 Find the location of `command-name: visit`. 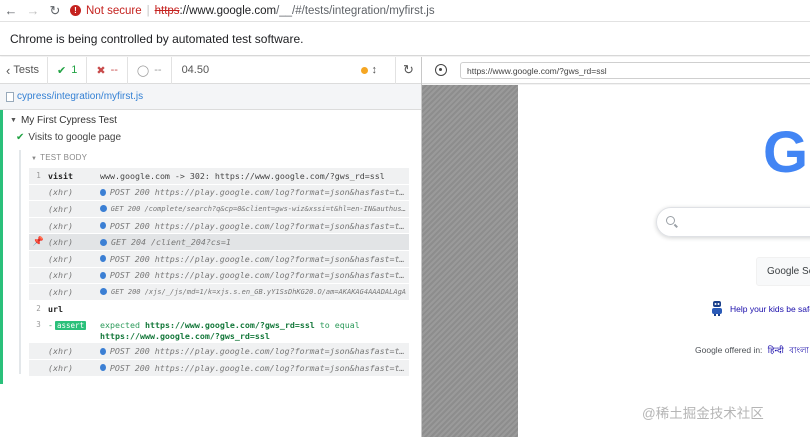

command-name: visit is located at coordinates (60, 175).